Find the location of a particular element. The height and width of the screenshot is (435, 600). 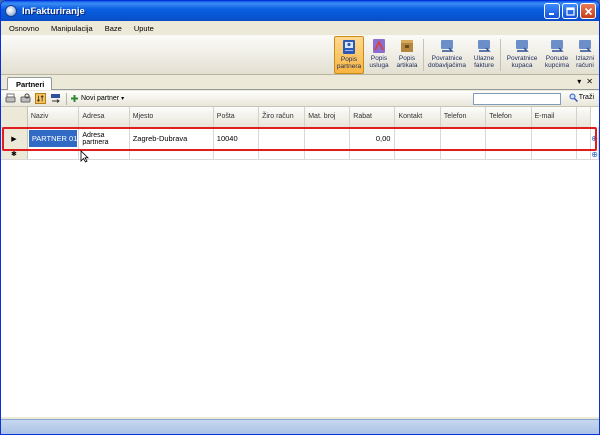

search-button: Traži is located at coordinates (581, 97).